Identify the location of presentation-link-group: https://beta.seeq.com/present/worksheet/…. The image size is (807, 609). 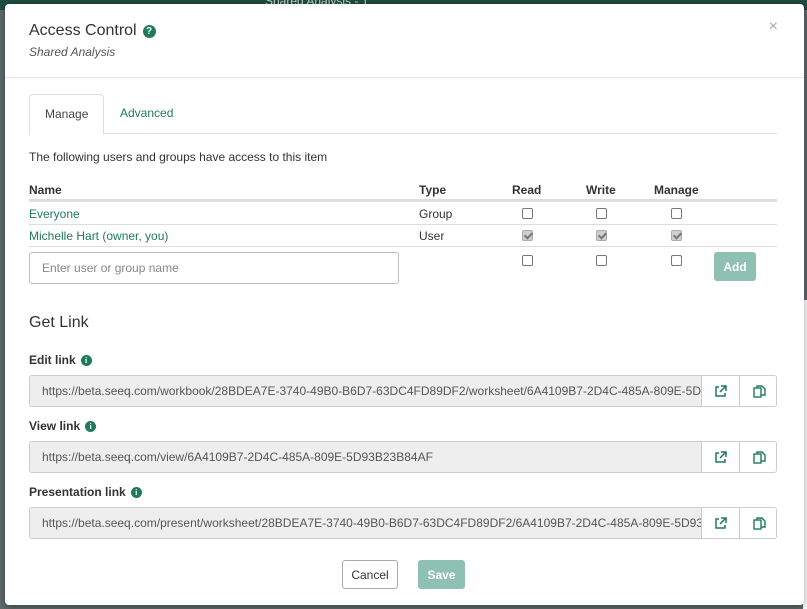
(403, 523).